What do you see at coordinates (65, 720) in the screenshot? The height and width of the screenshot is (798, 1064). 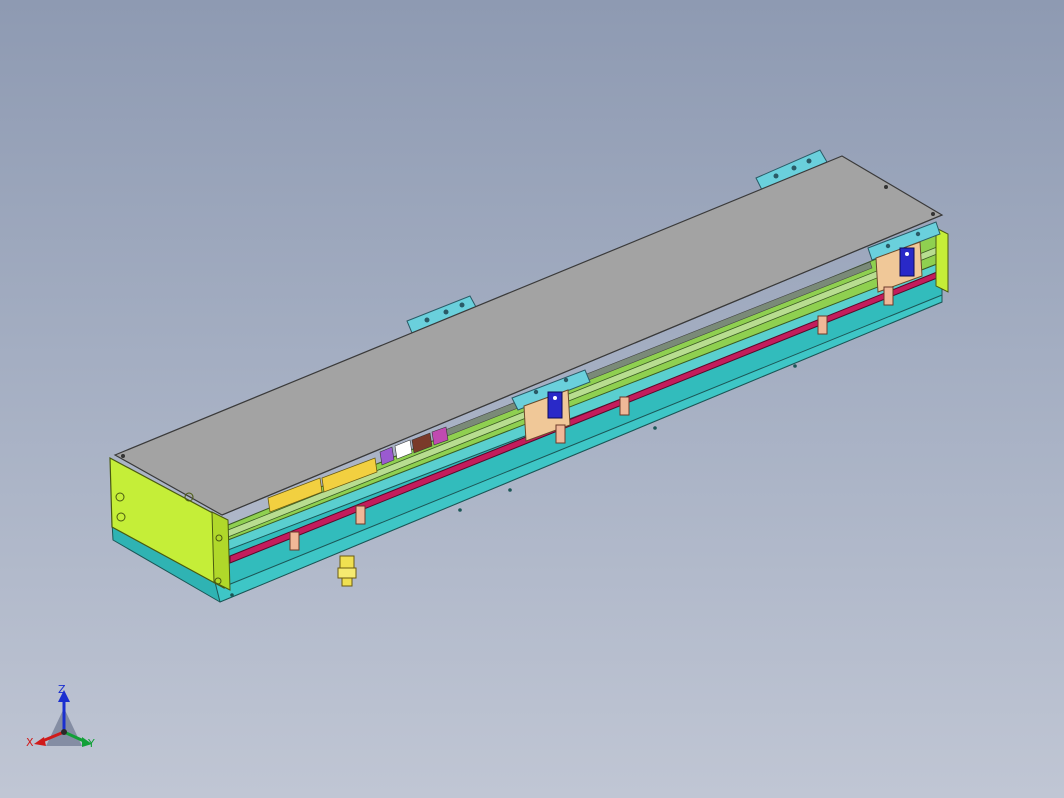 I see `coordinate-triad: Z X Y` at bounding box center [65, 720].